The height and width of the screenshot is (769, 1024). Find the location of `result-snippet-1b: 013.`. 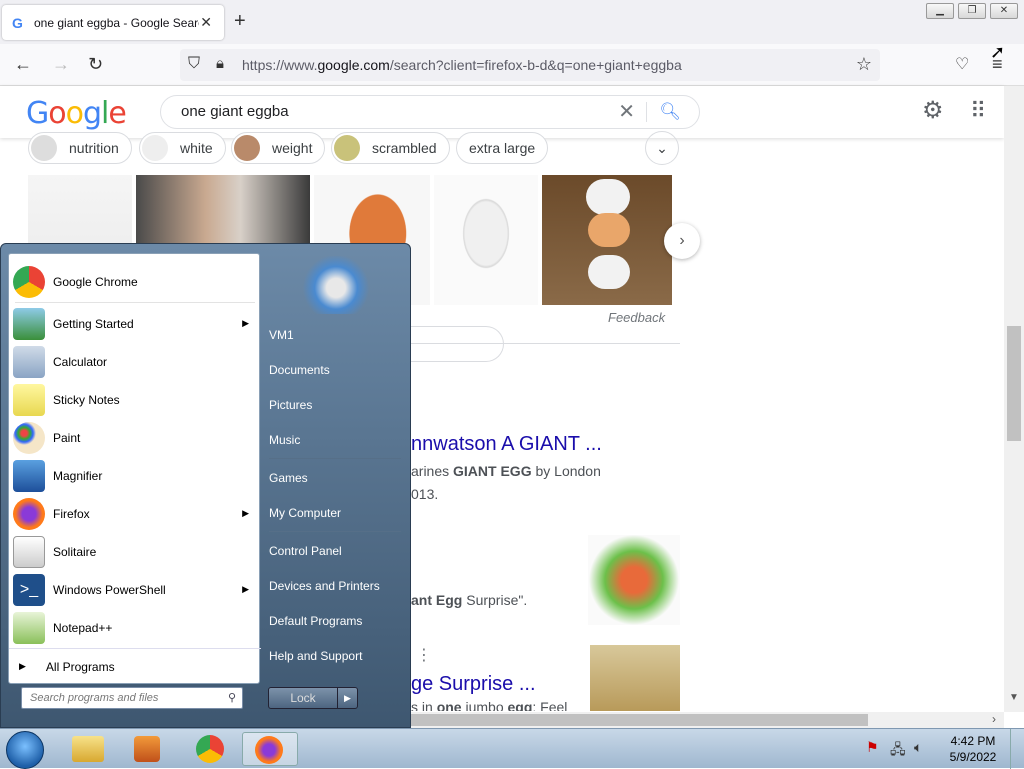

result-snippet-1b: 013. is located at coordinates (425, 494).